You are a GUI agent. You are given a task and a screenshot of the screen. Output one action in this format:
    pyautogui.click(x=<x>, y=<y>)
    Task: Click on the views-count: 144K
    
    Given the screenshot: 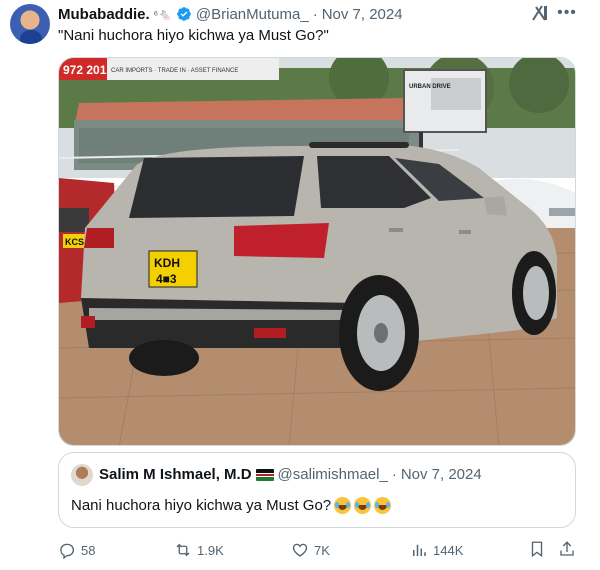 What is the action you would take?
    pyautogui.click(x=448, y=550)
    